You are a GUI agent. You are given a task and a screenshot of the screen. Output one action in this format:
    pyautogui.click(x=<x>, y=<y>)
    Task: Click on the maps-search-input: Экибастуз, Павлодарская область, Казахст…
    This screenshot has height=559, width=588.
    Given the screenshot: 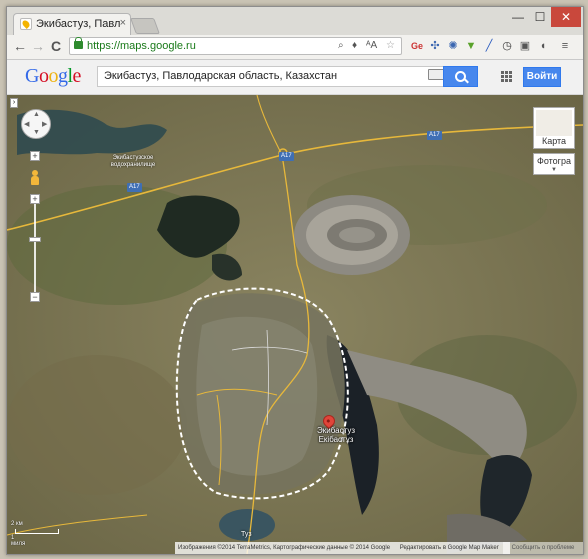 What is the action you would take?
    pyautogui.click(x=275, y=76)
    